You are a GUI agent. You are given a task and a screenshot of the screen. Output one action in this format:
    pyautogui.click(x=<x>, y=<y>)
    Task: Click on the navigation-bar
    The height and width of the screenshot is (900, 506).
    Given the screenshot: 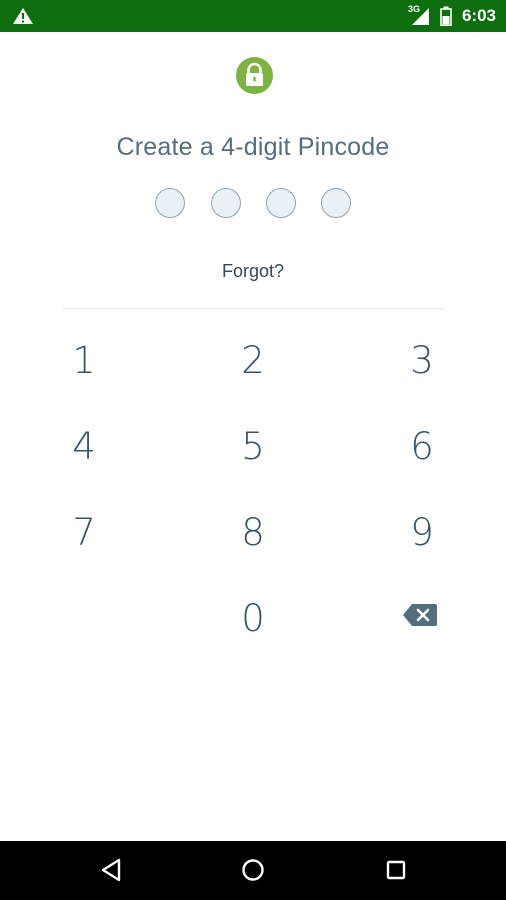 What is the action you would take?
    pyautogui.click(x=253, y=870)
    